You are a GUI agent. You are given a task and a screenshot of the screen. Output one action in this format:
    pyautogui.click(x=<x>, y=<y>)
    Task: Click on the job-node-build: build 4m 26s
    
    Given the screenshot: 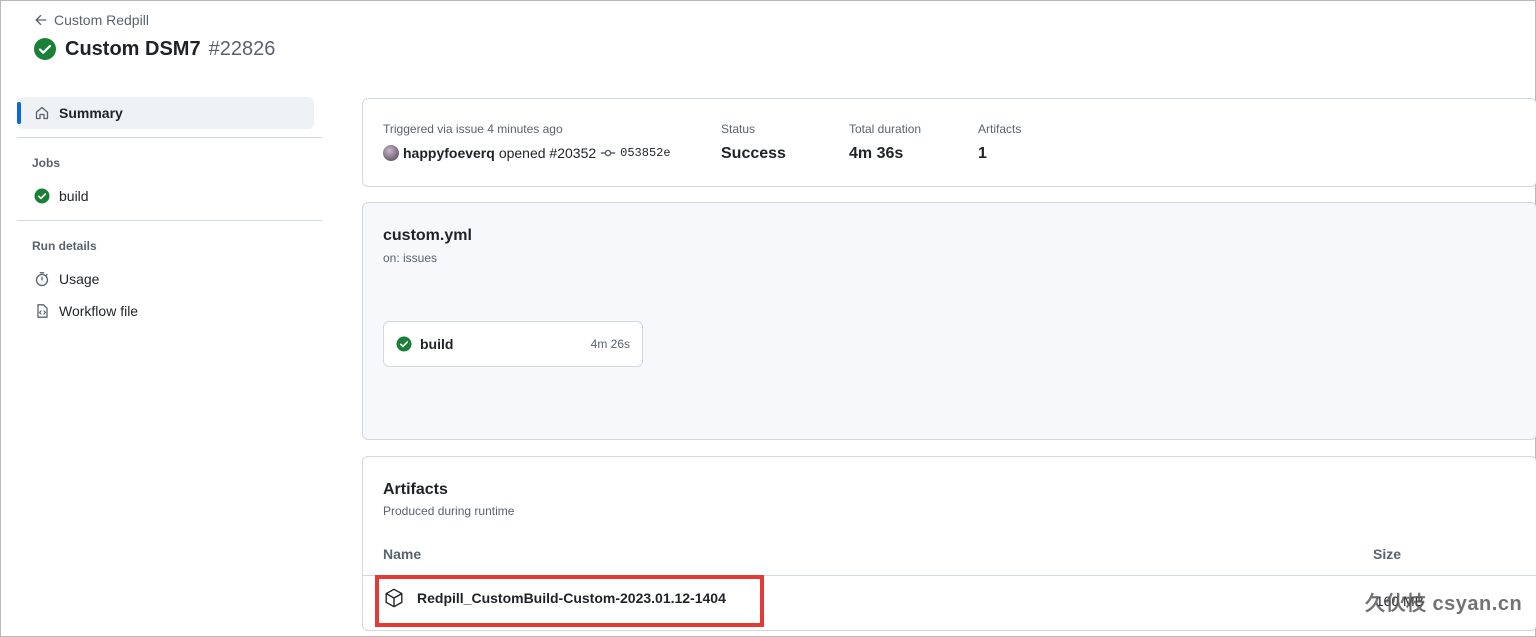 What is the action you would take?
    pyautogui.click(x=513, y=344)
    